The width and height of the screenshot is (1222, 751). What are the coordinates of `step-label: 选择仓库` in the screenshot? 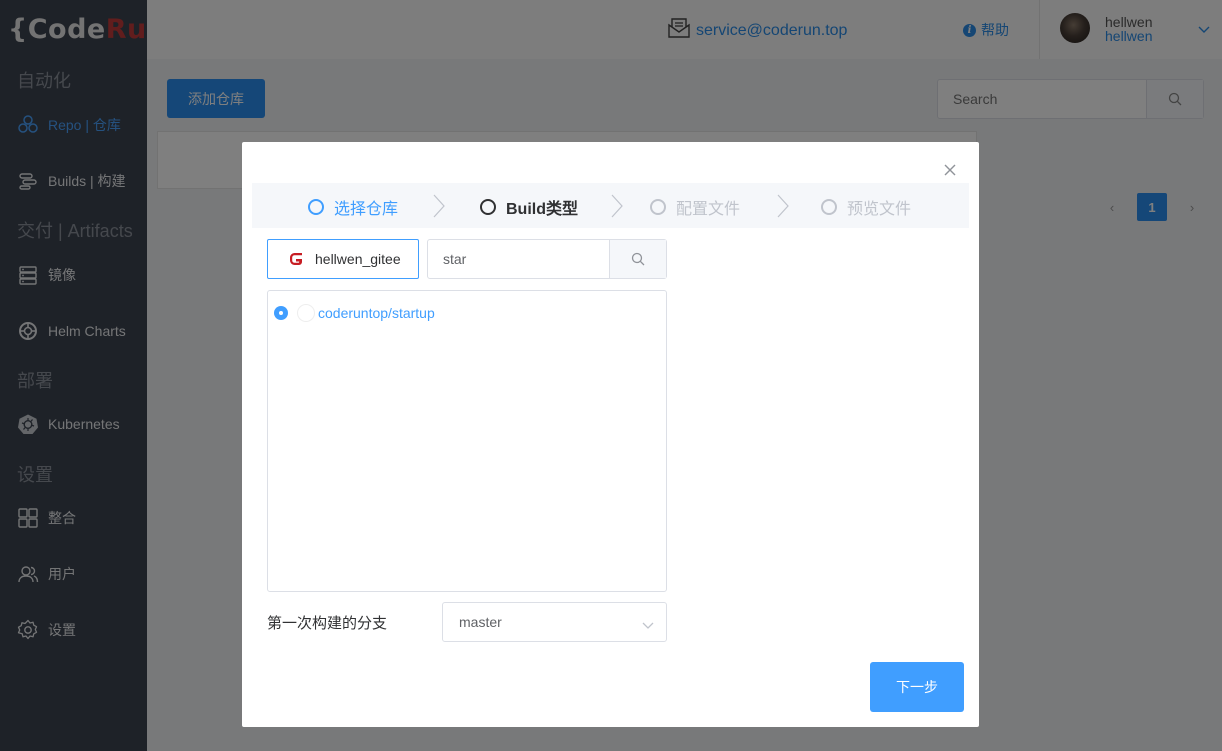 It's located at (366, 209).